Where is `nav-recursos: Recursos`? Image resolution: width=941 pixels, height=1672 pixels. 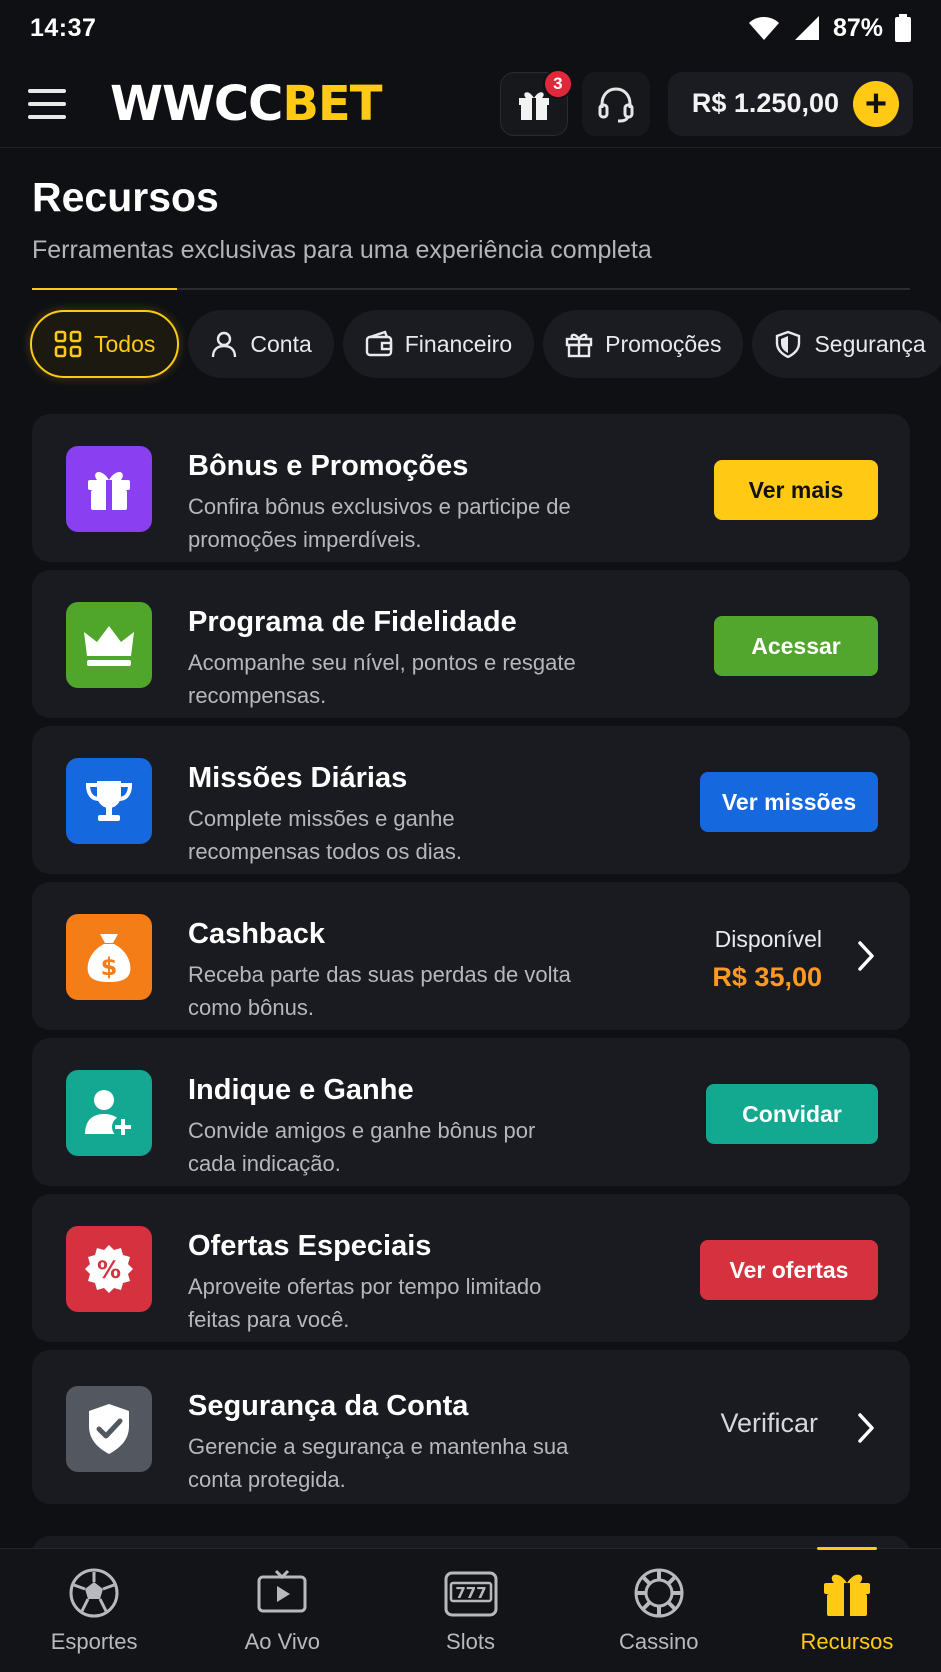
nav-recursos: Recursos is located at coordinates (847, 1609).